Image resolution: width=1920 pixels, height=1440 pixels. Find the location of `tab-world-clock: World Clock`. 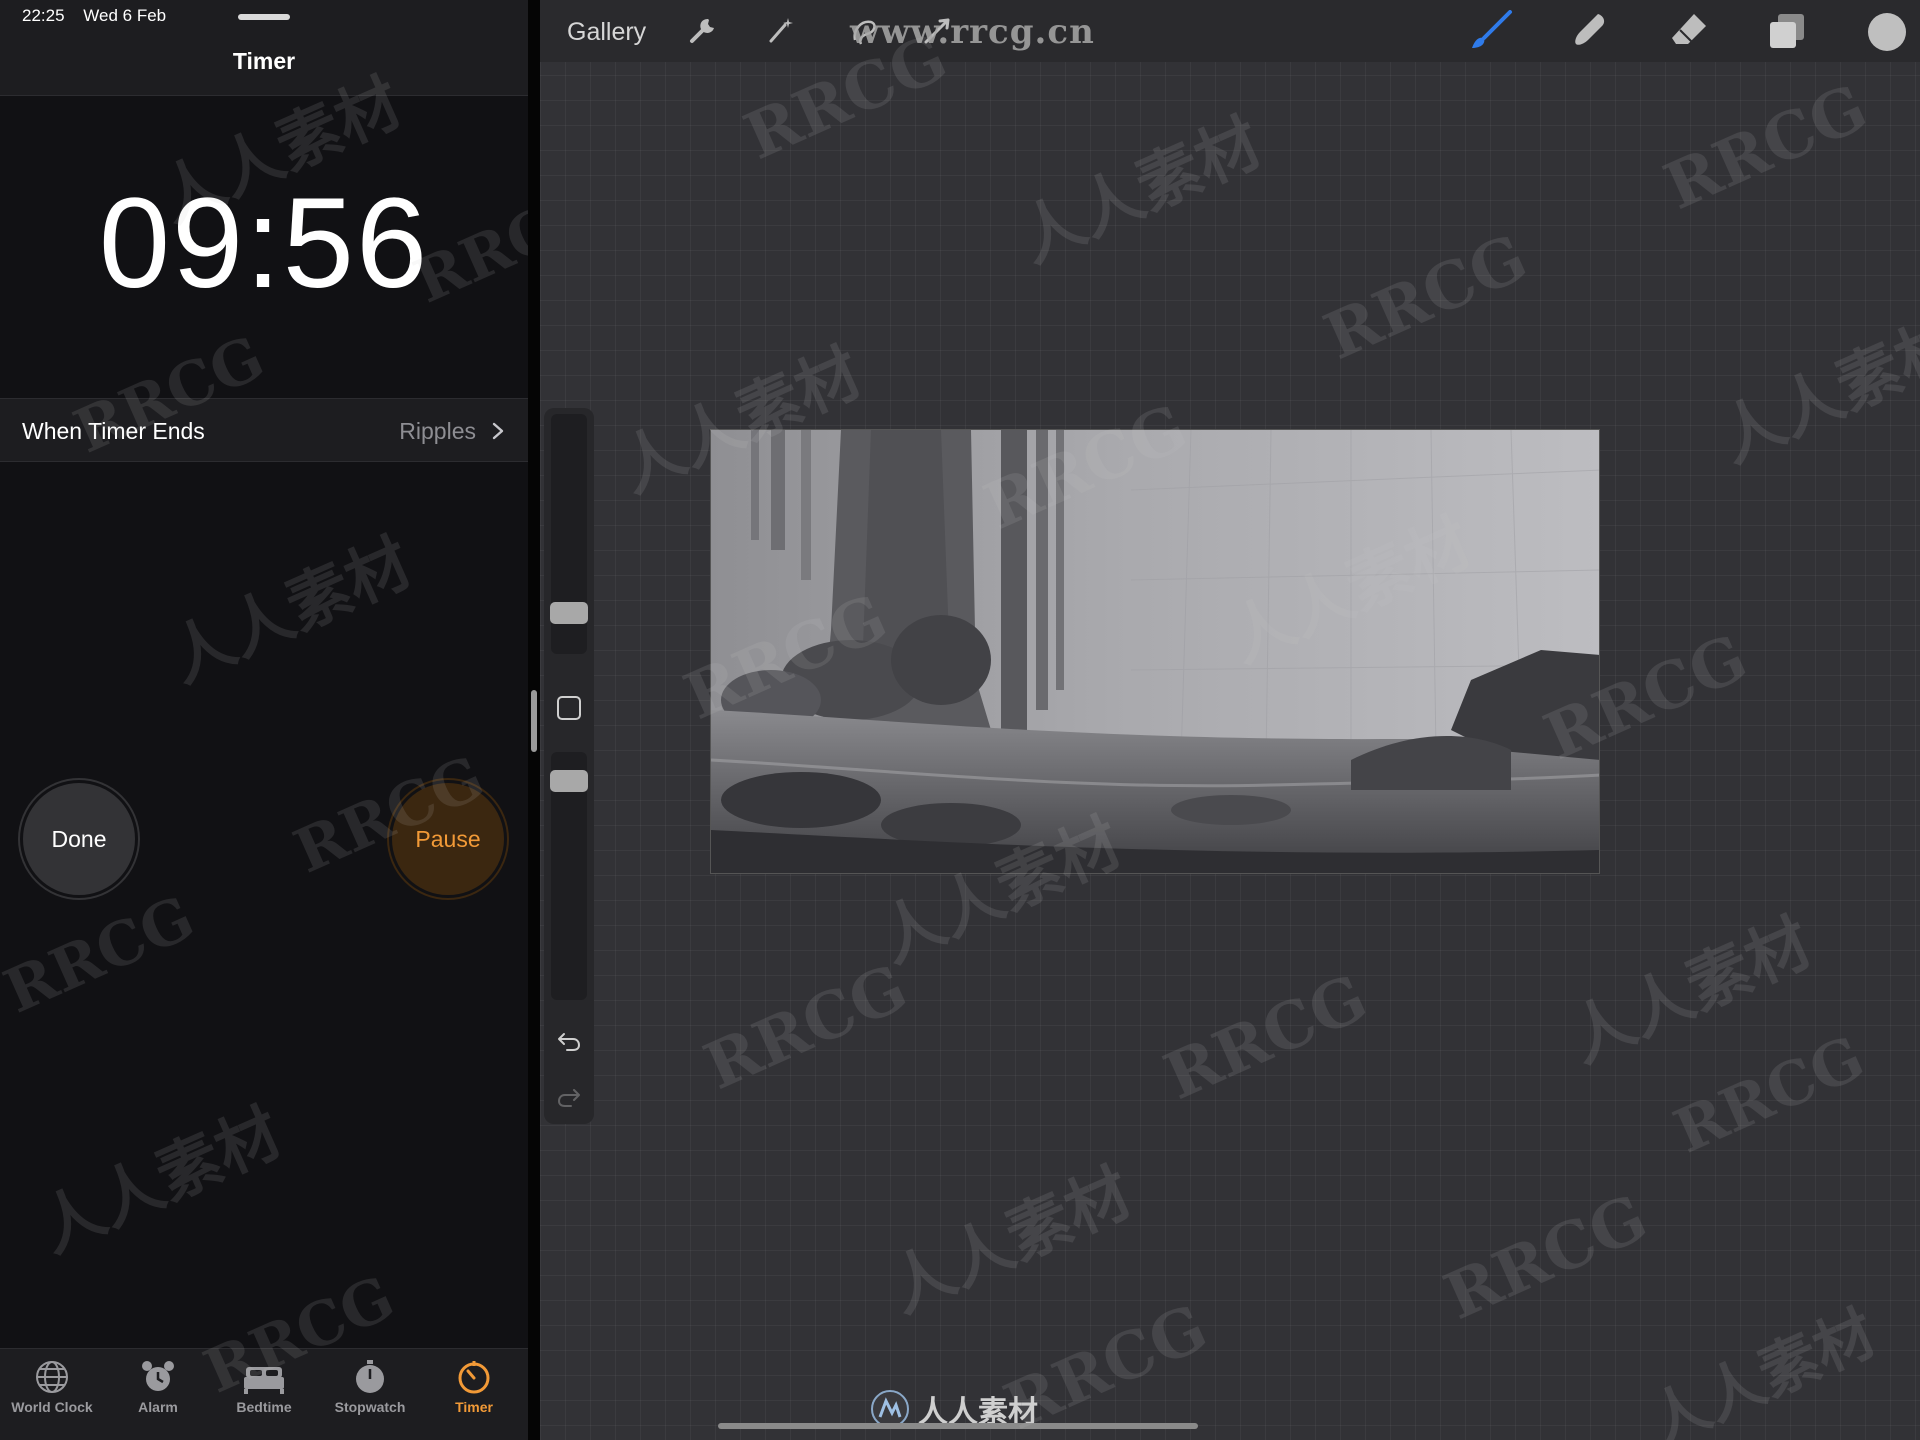

tab-world-clock: World Clock is located at coordinates (52, 1395).